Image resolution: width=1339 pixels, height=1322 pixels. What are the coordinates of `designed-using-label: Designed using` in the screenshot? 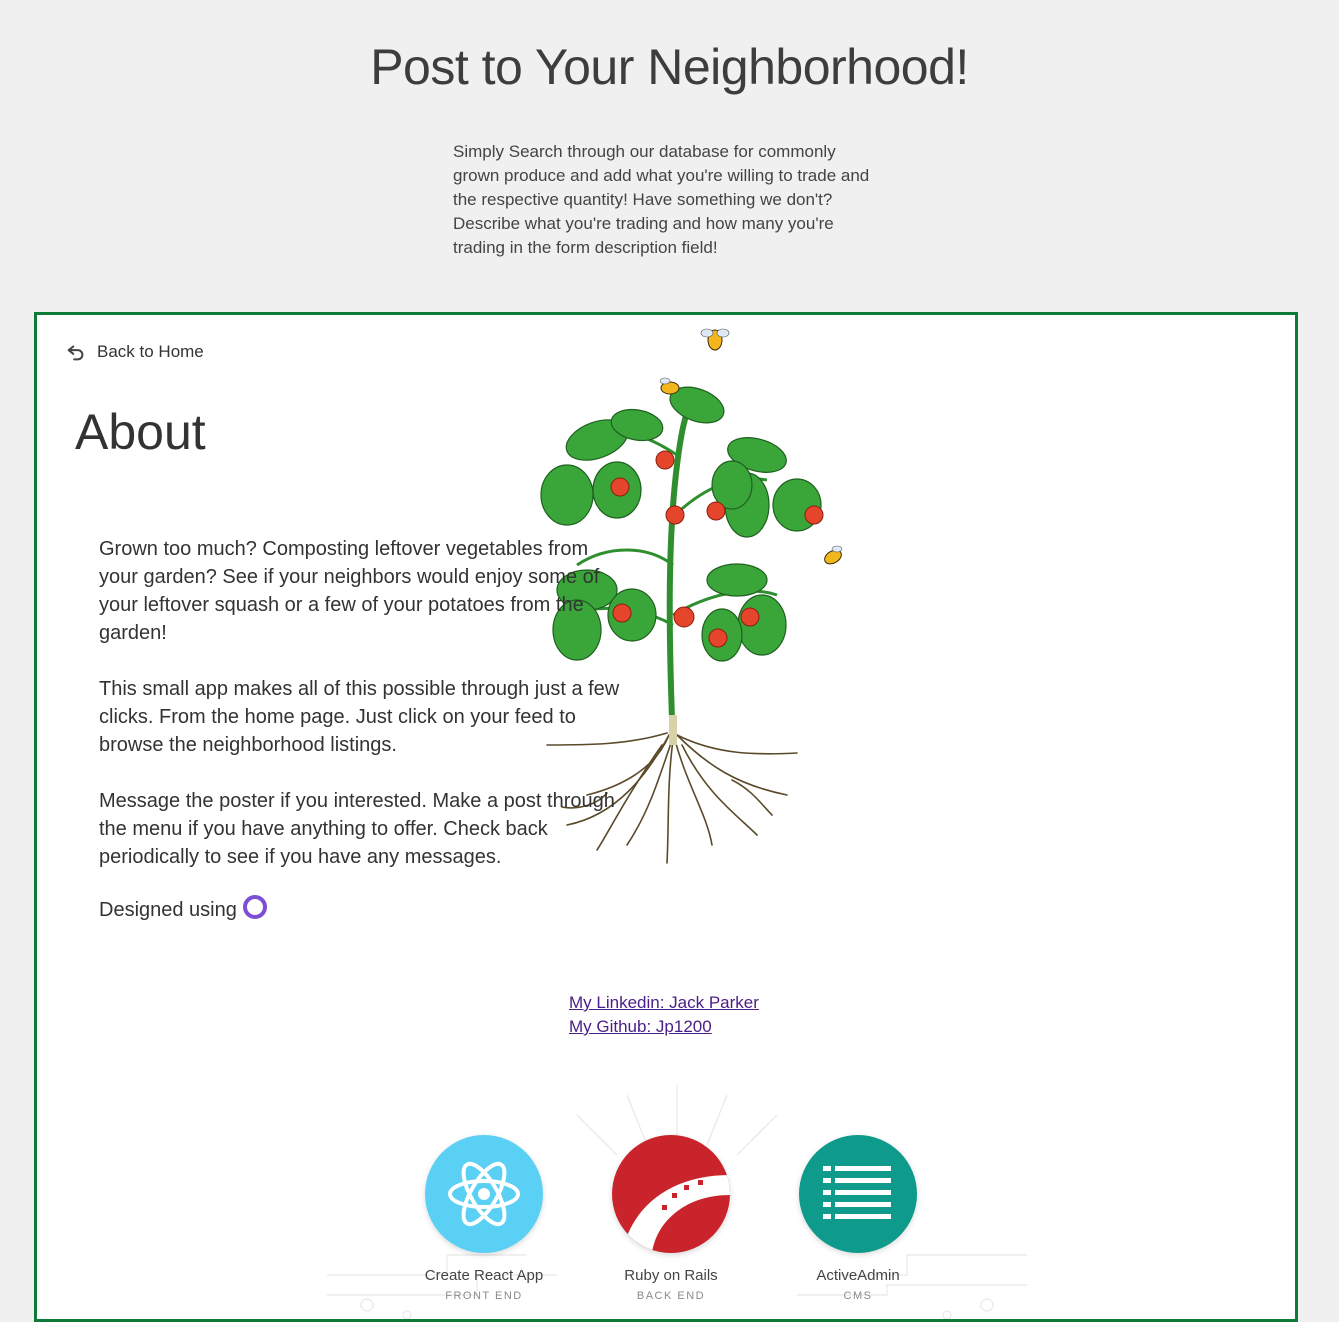 It's located at (168, 910).